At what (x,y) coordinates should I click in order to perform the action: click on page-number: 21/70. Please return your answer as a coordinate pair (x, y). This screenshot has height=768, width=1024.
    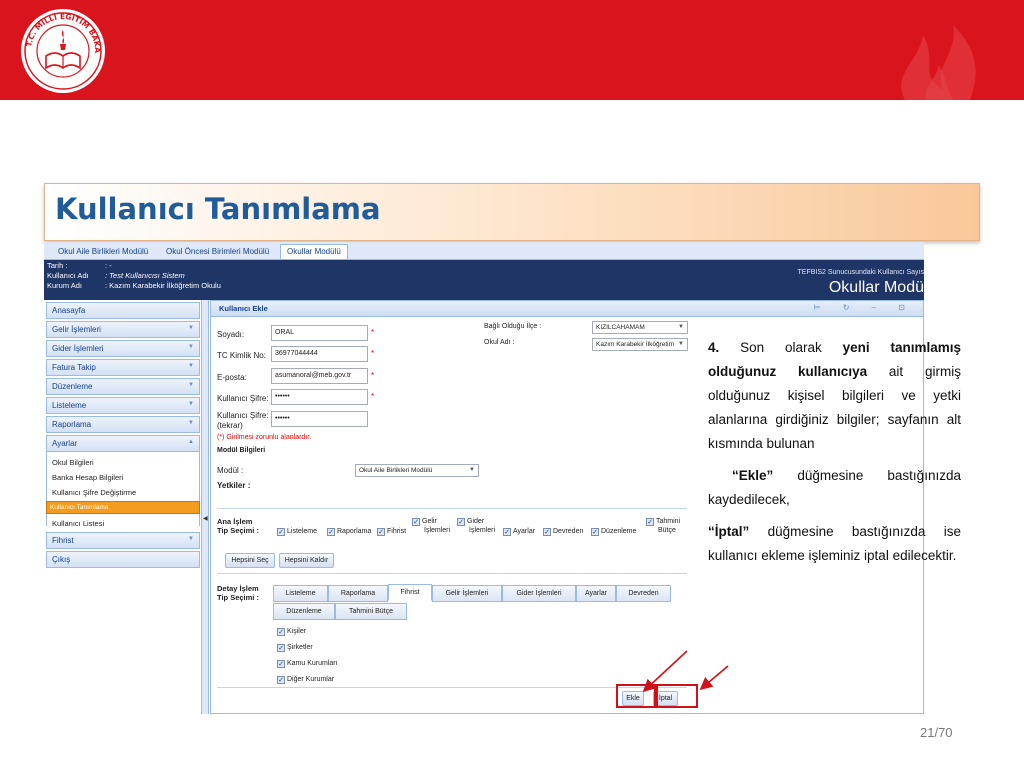
    Looking at the image, I should click on (936, 732).